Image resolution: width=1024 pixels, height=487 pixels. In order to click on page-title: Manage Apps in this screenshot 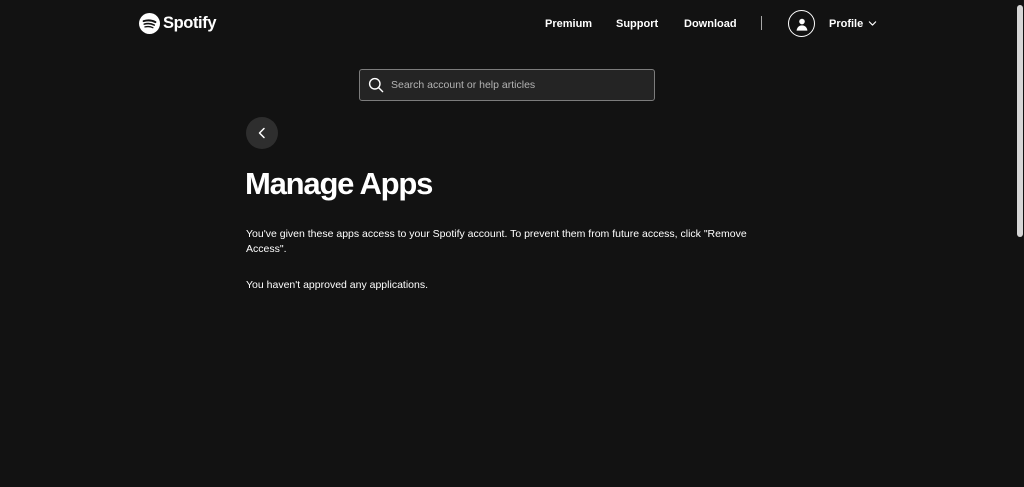, I will do `click(339, 183)`.